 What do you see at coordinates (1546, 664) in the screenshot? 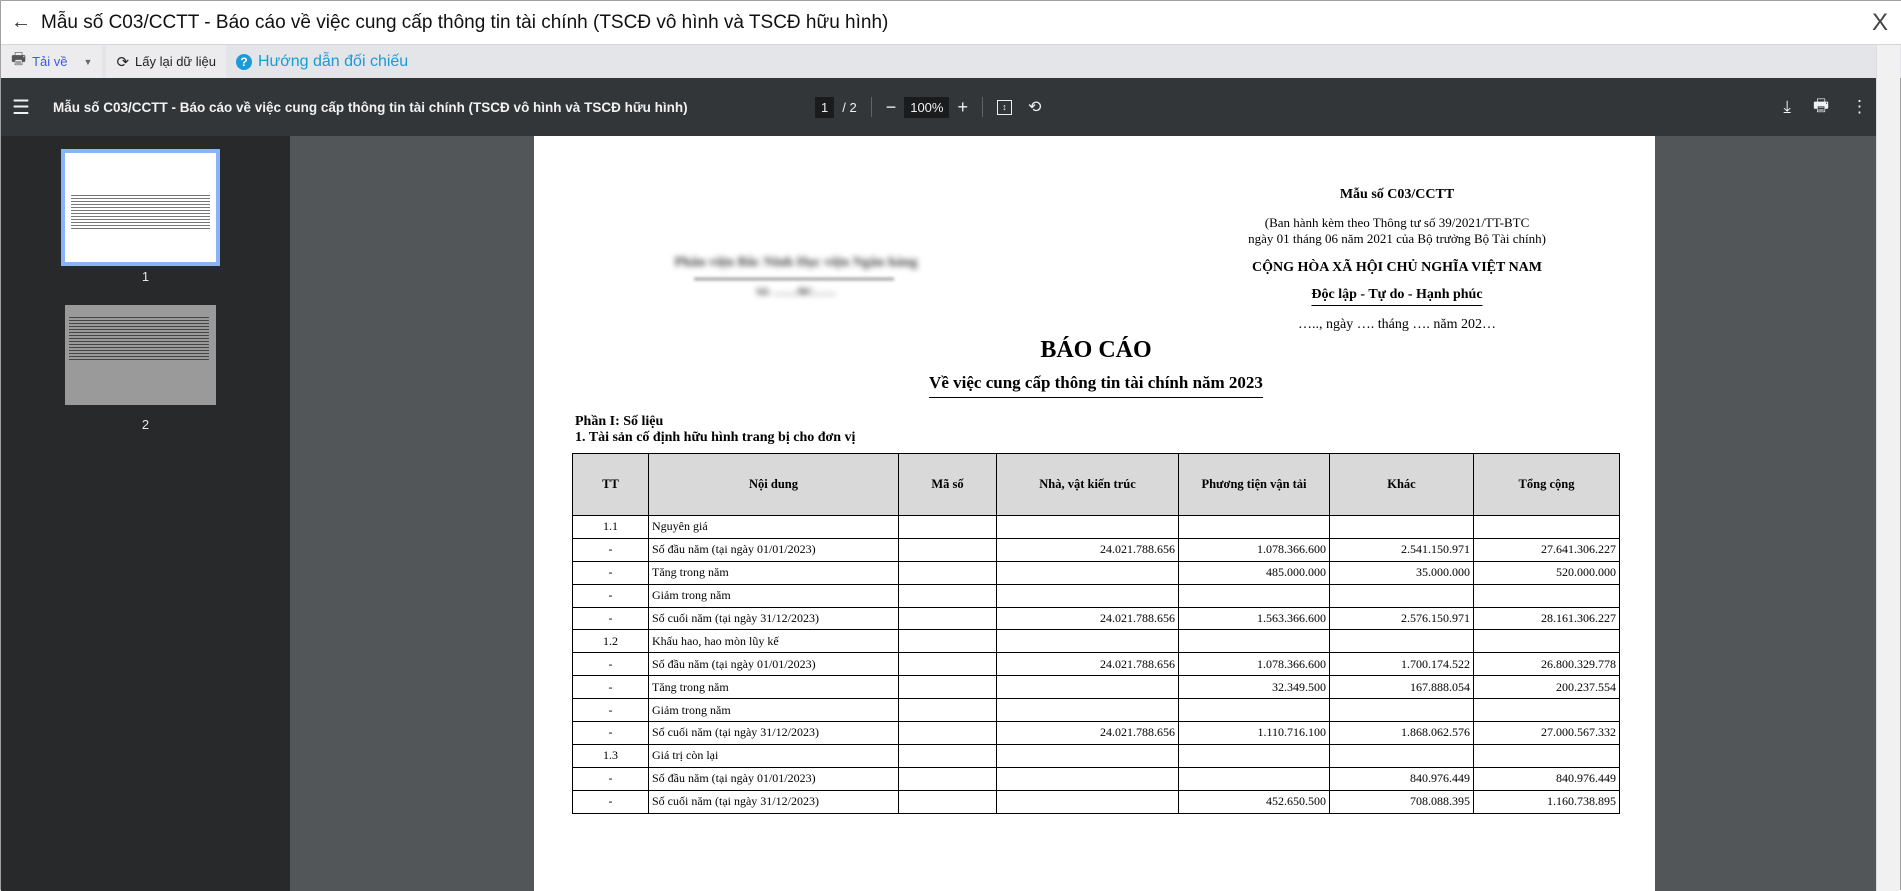
I see `table-cell: 26.800.329.778` at bounding box center [1546, 664].